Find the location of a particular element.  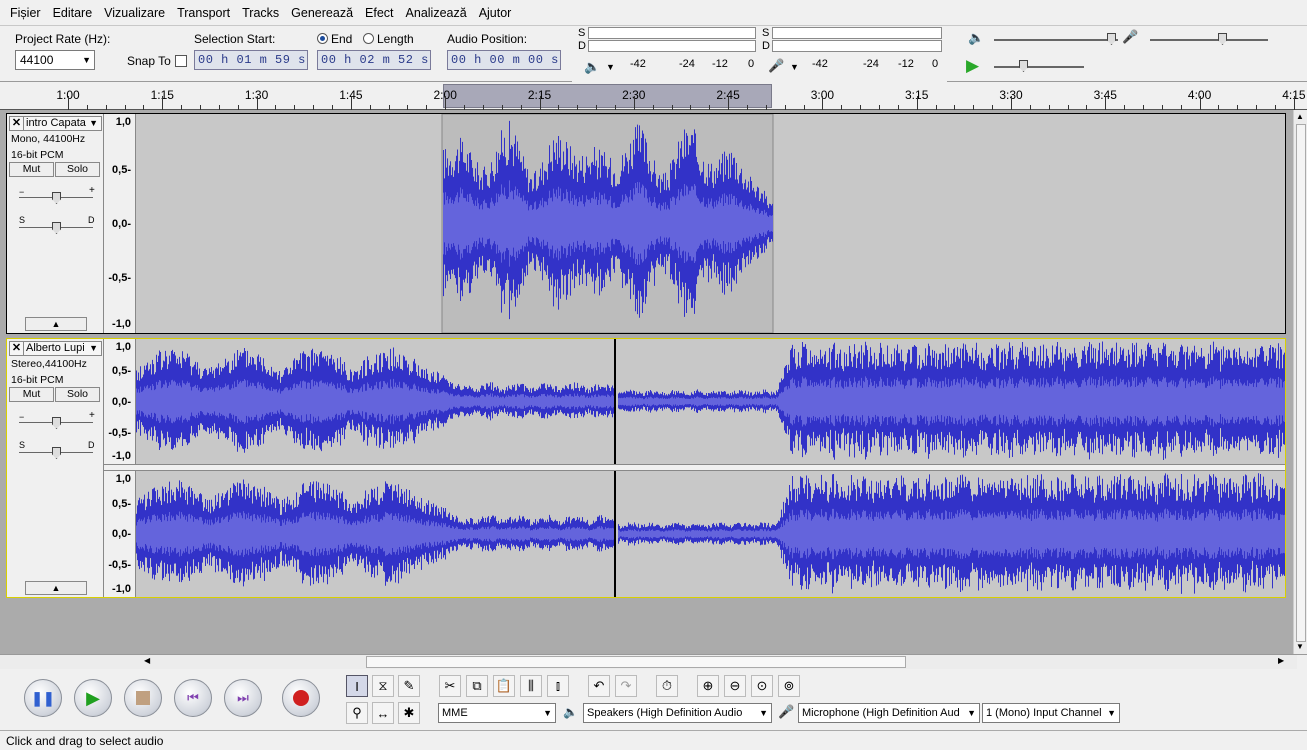

menu-edit: Editare is located at coordinates (73, 13).